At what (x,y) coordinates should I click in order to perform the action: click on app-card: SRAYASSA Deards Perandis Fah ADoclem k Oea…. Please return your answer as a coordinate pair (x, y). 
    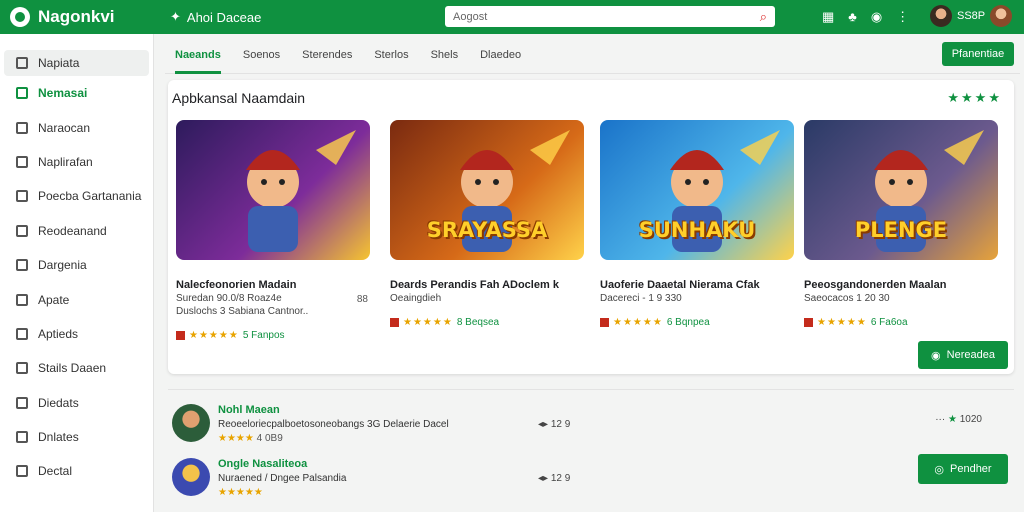
    Looking at the image, I should click on (488, 224).